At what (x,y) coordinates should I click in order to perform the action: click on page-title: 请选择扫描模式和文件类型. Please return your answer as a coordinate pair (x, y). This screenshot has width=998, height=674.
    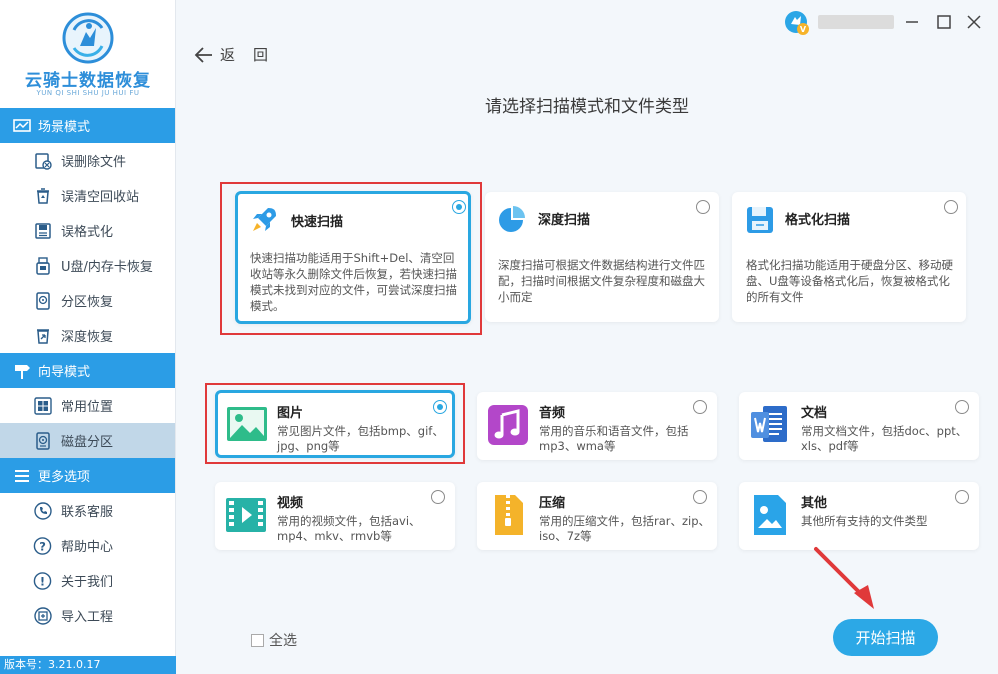
    Looking at the image, I should click on (587, 107).